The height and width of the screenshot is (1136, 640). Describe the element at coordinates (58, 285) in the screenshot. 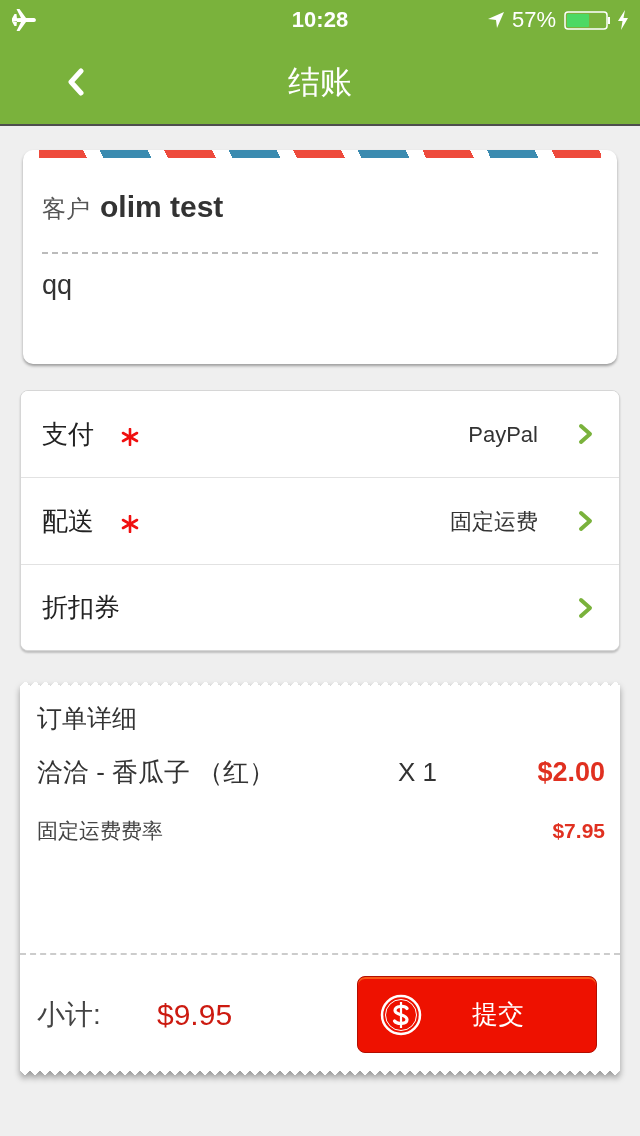

I see `customer-note: qq` at that location.